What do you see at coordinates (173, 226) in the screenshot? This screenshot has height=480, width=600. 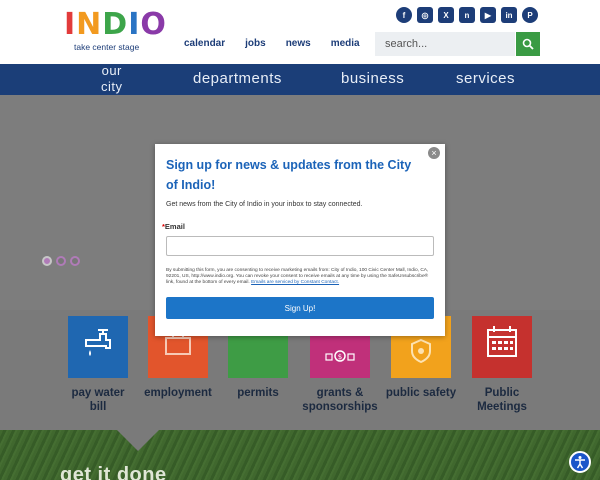 I see `email-label: *Email` at bounding box center [173, 226].